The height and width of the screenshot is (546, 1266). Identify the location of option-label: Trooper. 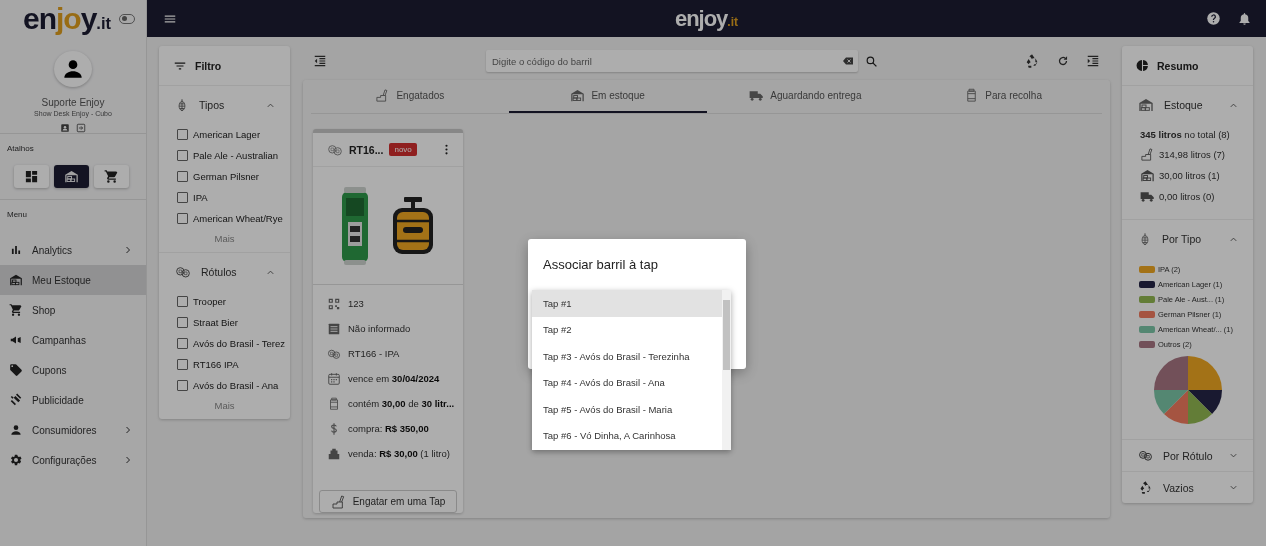
(209, 301).